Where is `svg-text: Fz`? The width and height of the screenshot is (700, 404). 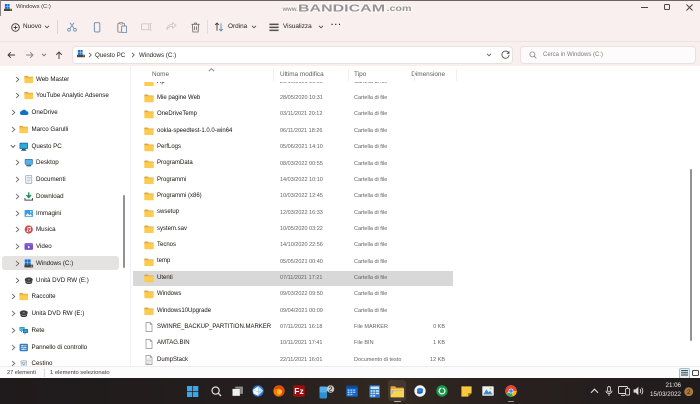 svg-text: Fz is located at coordinates (298, 391).